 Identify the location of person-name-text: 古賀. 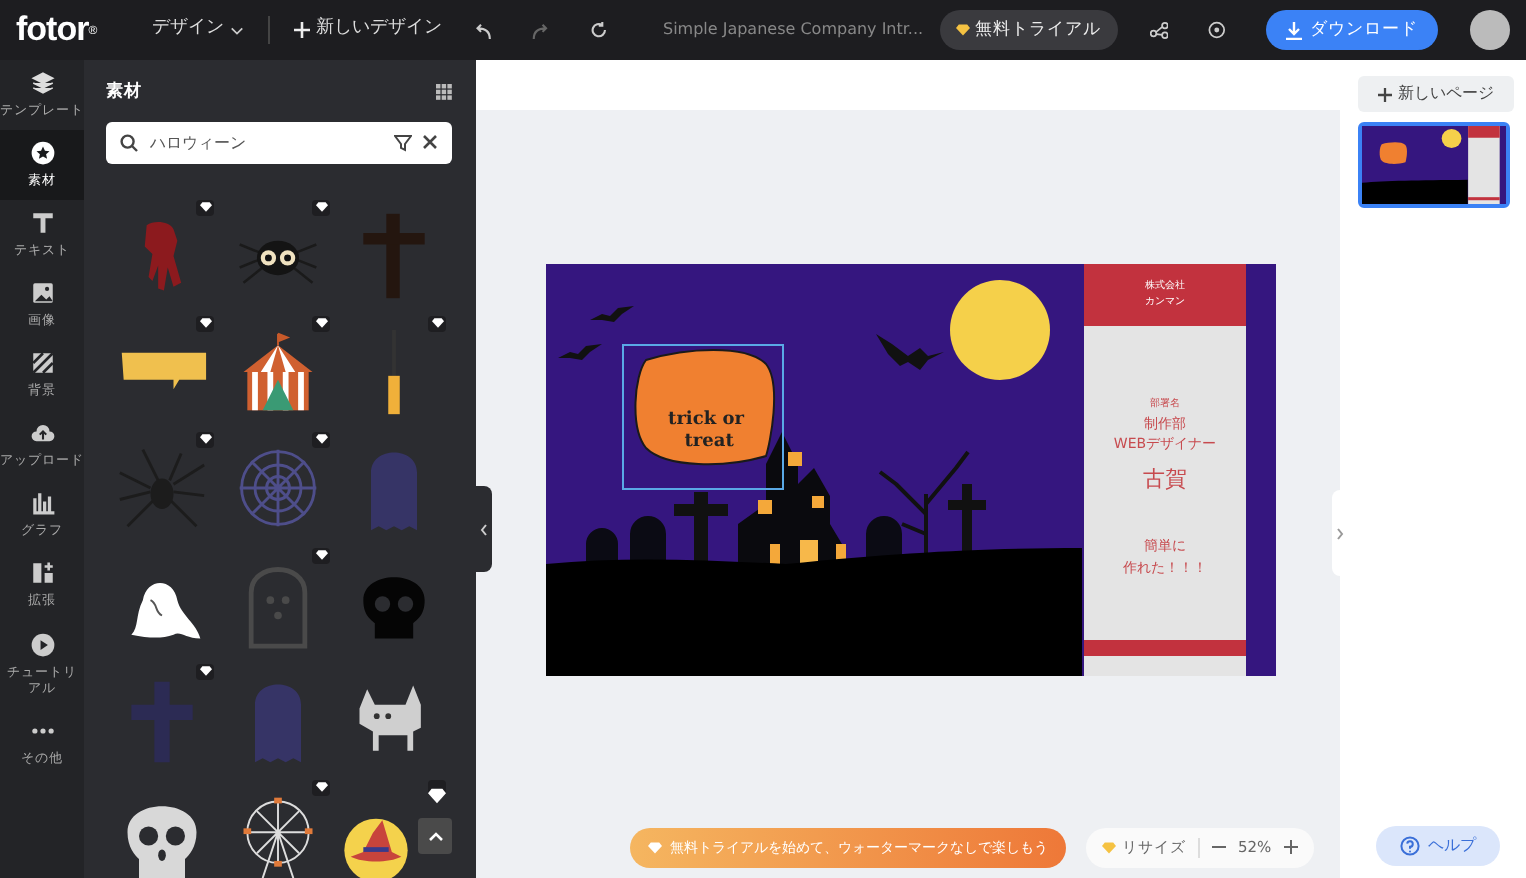
(1165, 479).